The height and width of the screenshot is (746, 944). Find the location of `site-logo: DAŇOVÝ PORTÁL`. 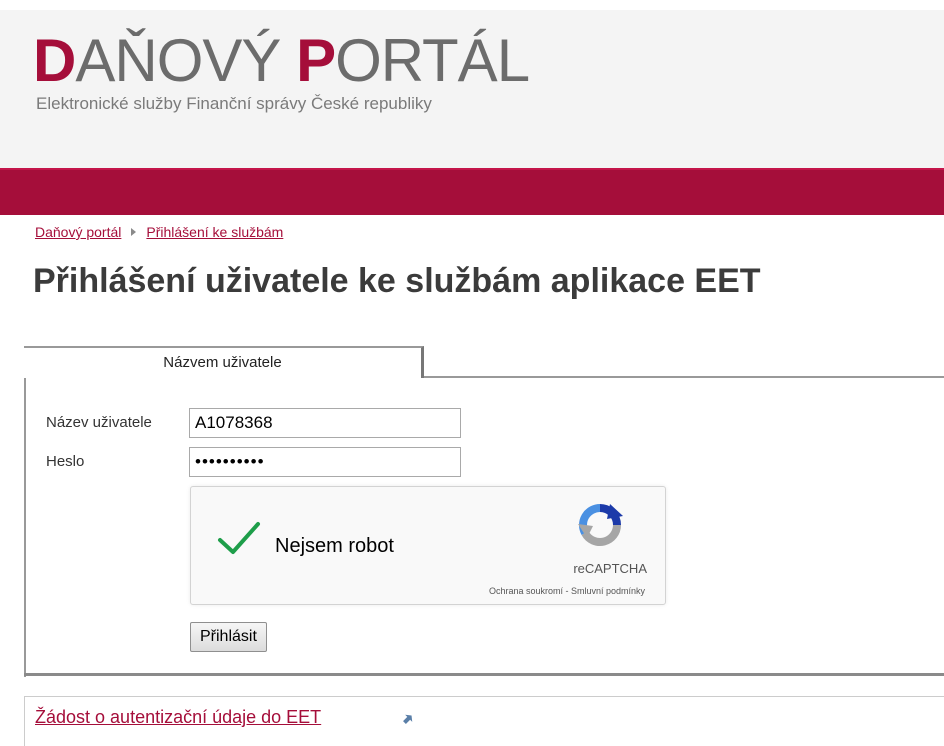

site-logo: DAŇOVÝ PORTÁL is located at coordinates (281, 60).